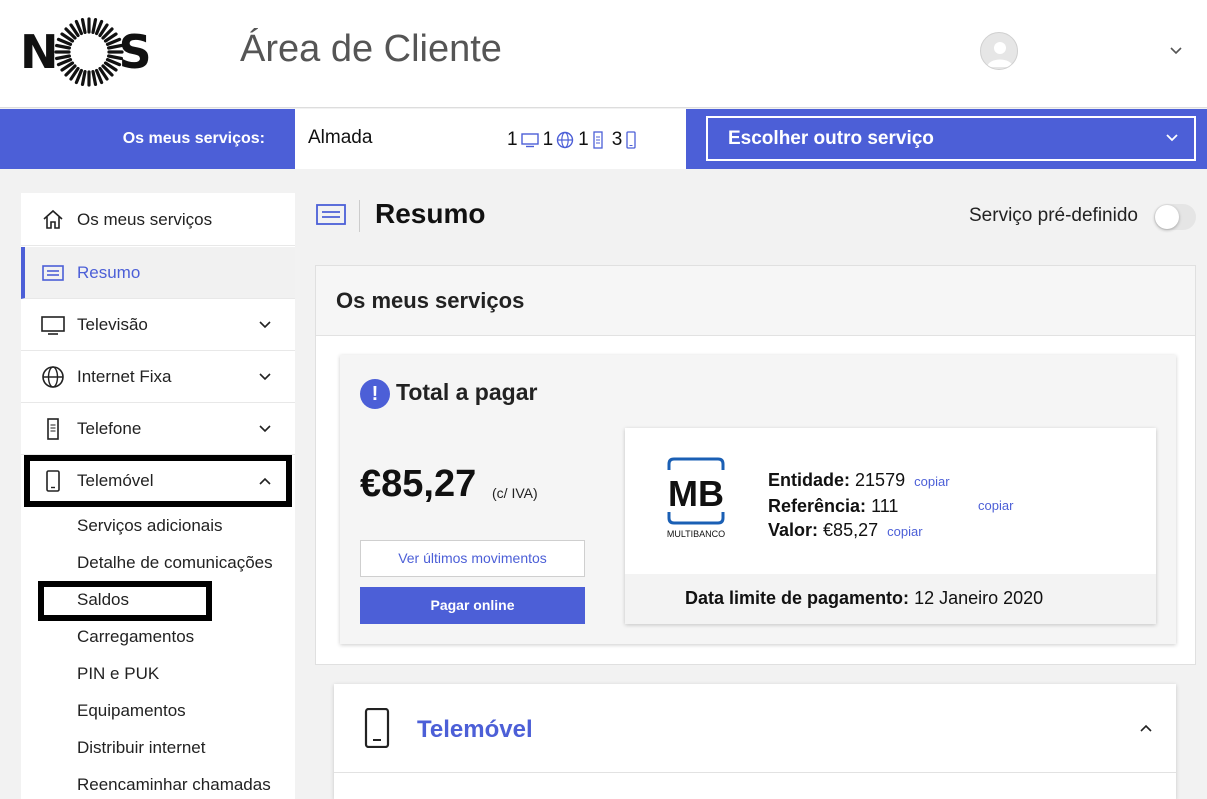  What do you see at coordinates (995, 505) in the screenshot?
I see `copy-referencia-link: copiar` at bounding box center [995, 505].